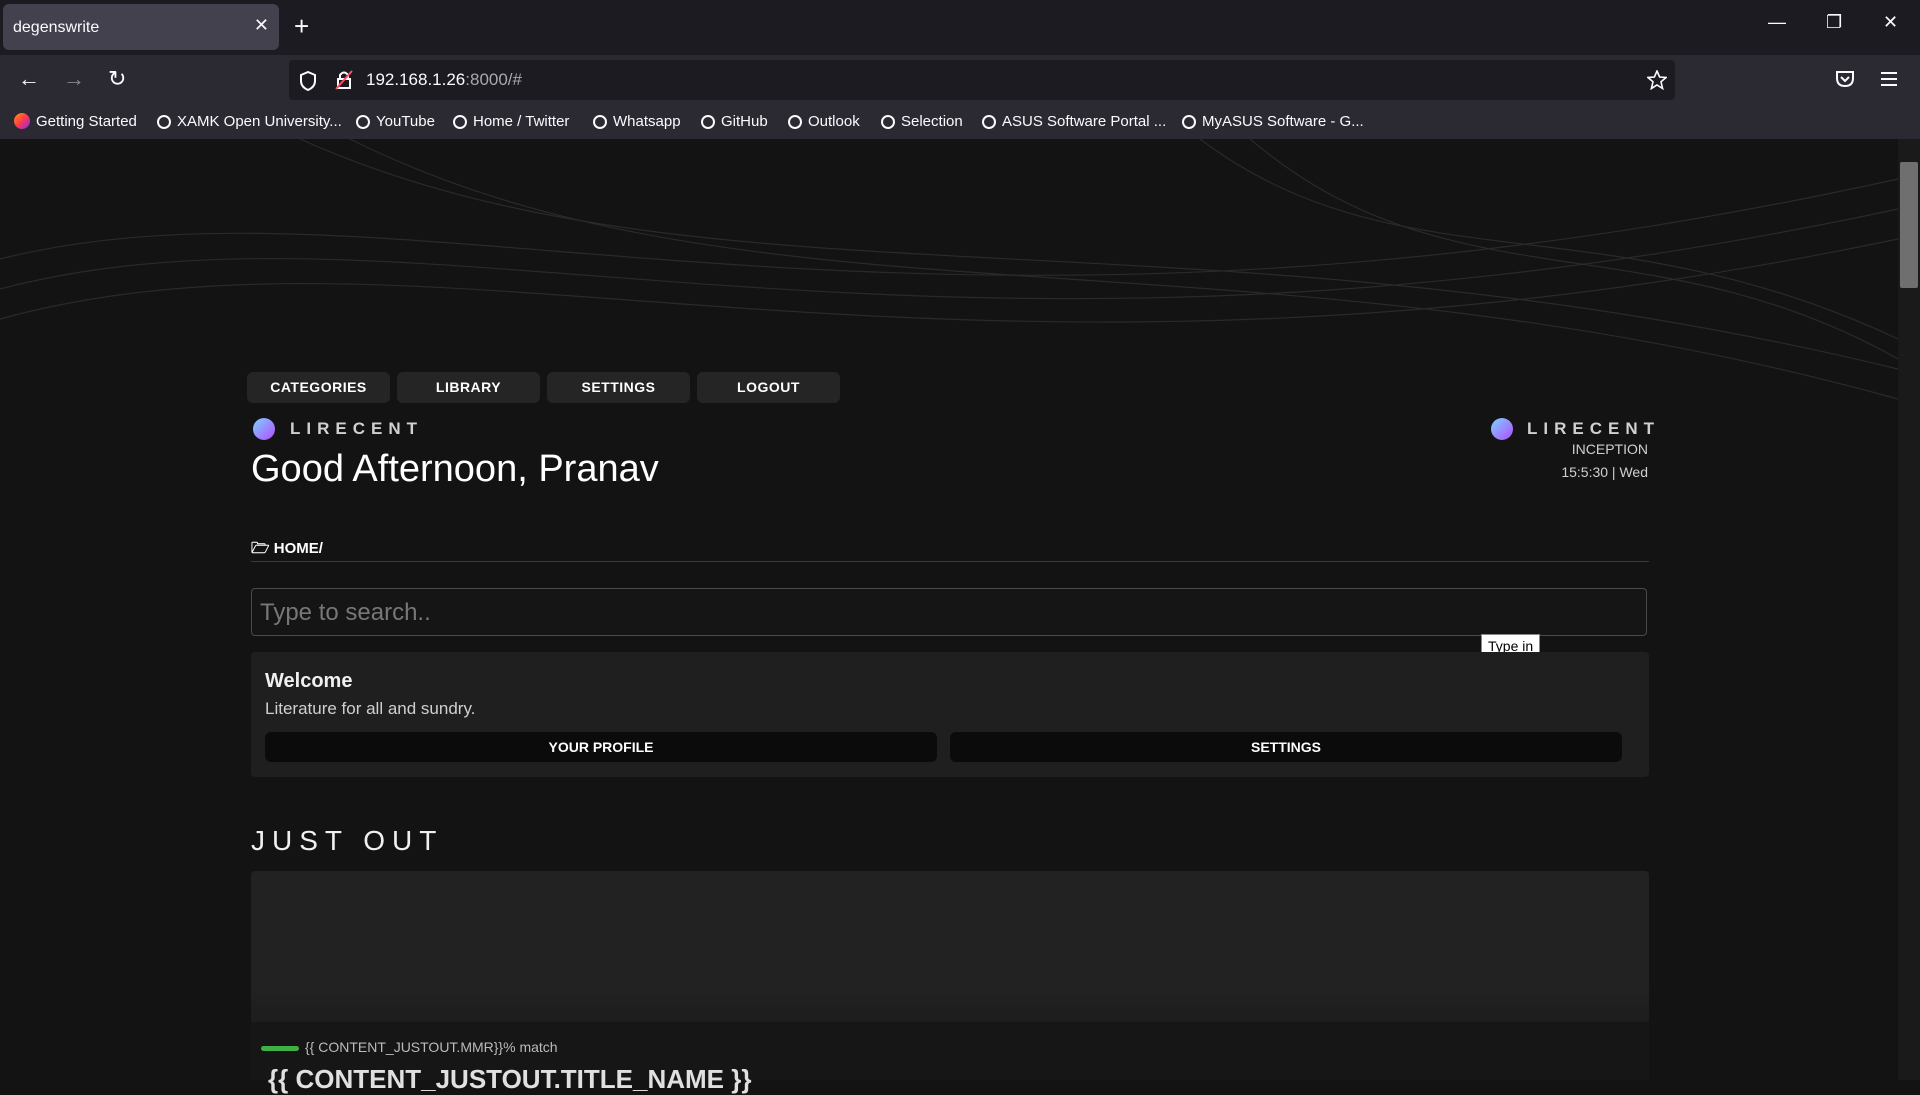 The image size is (1920, 1095). Describe the element at coordinates (22, 121) in the screenshot. I see `firefox-icon` at that location.